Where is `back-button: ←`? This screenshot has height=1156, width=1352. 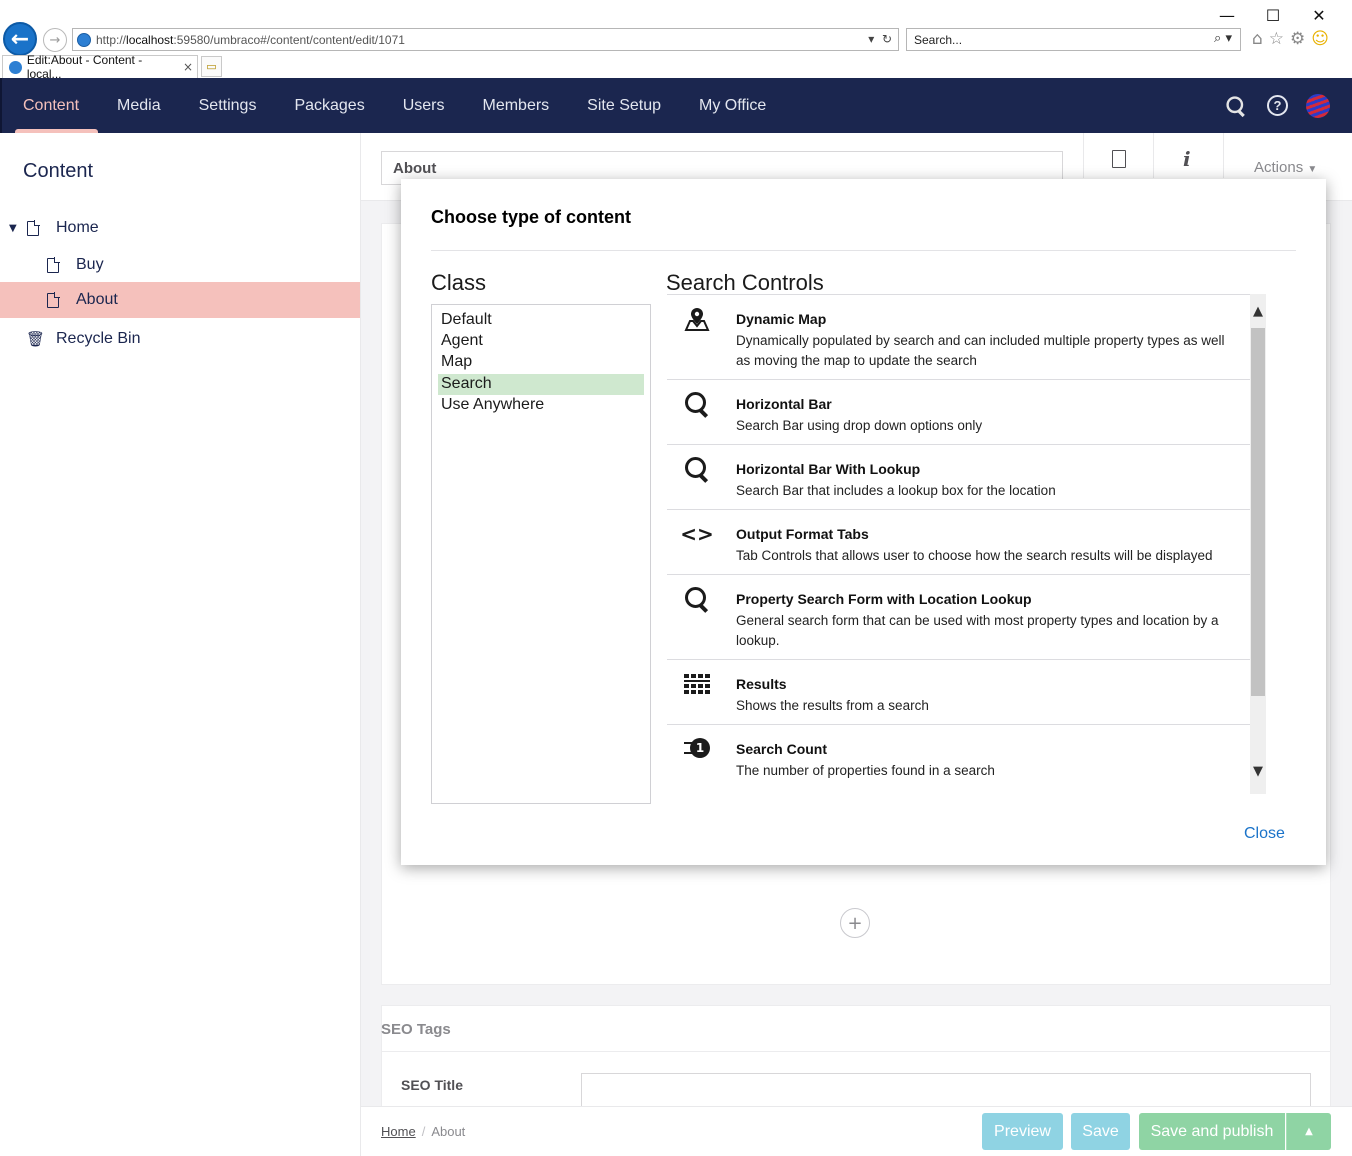 back-button: ← is located at coordinates (20, 39).